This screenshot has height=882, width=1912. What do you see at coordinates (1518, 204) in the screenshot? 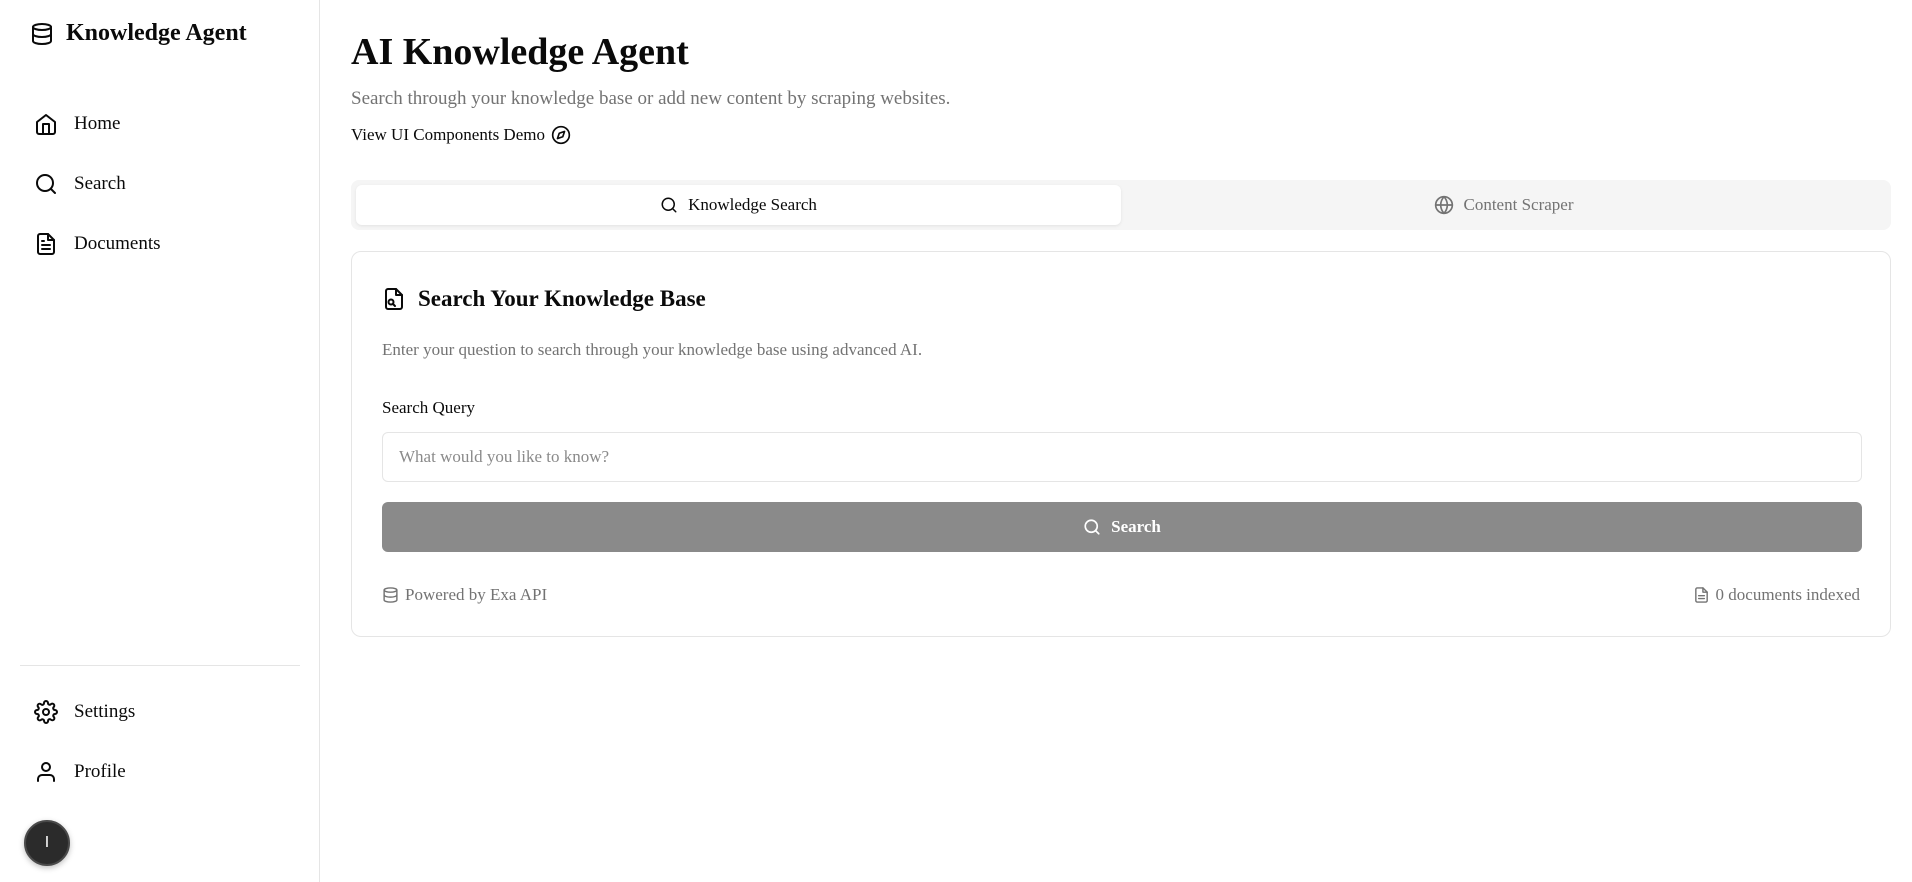
I see `tab-label: Content Scraper` at bounding box center [1518, 204].